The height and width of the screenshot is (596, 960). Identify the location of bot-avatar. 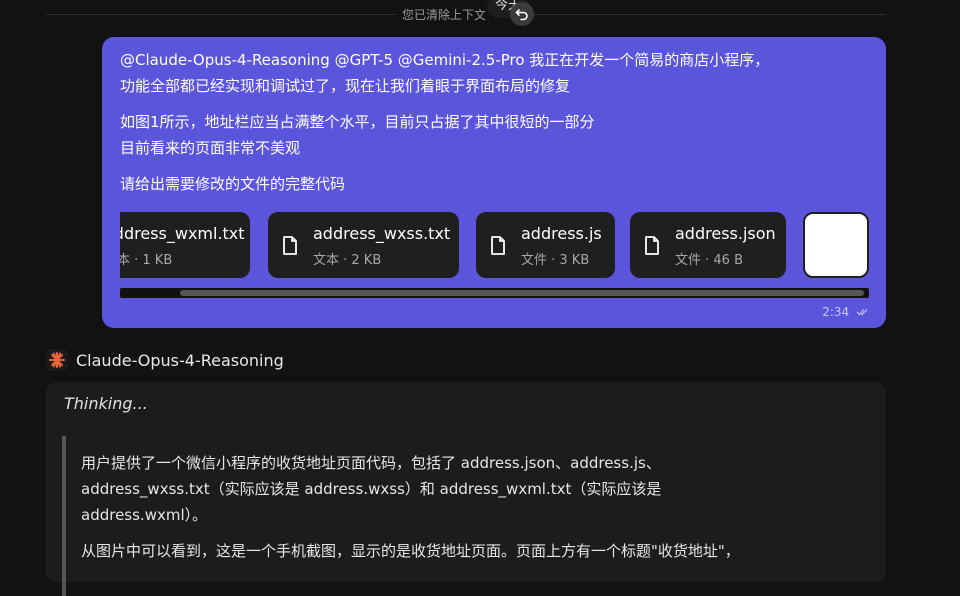
(57, 360).